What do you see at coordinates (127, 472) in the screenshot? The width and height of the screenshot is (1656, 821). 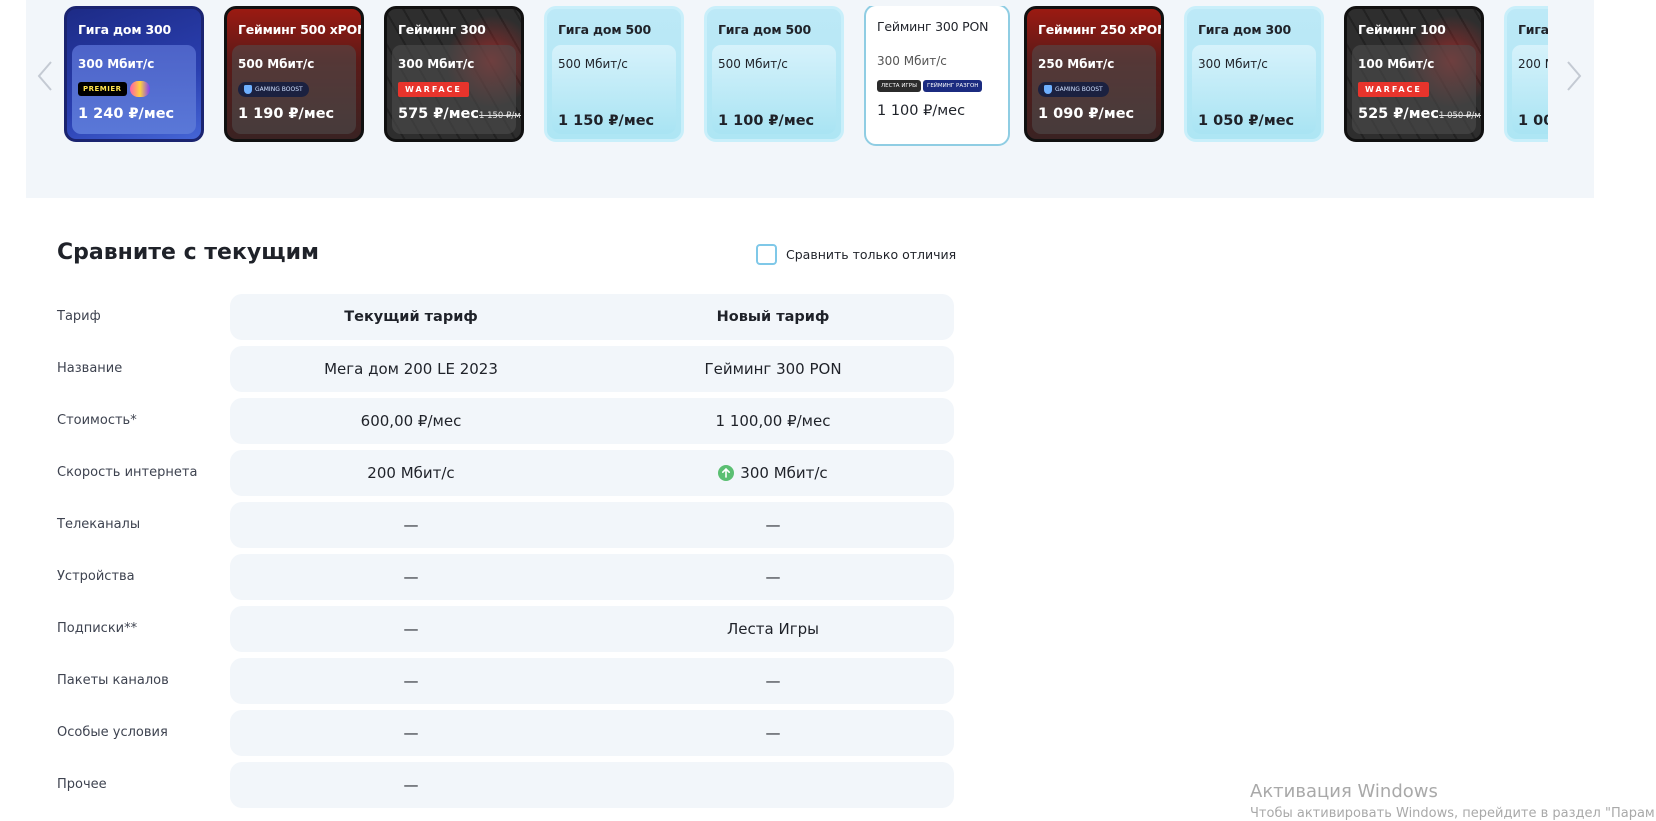 I see `compare-row-label: Скорость интернета` at bounding box center [127, 472].